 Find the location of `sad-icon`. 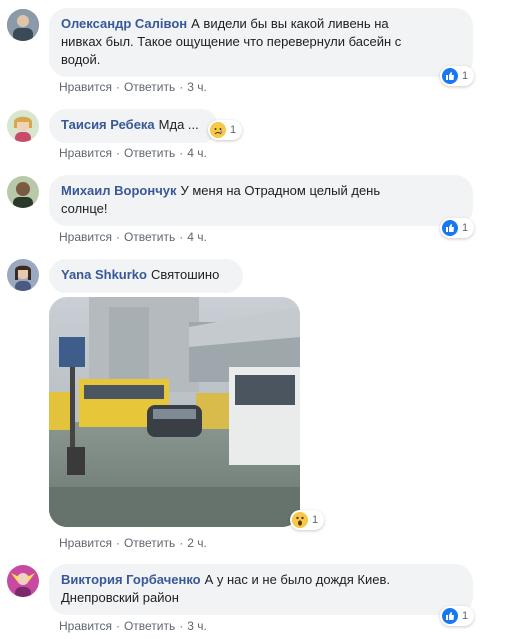

sad-icon is located at coordinates (218, 130).